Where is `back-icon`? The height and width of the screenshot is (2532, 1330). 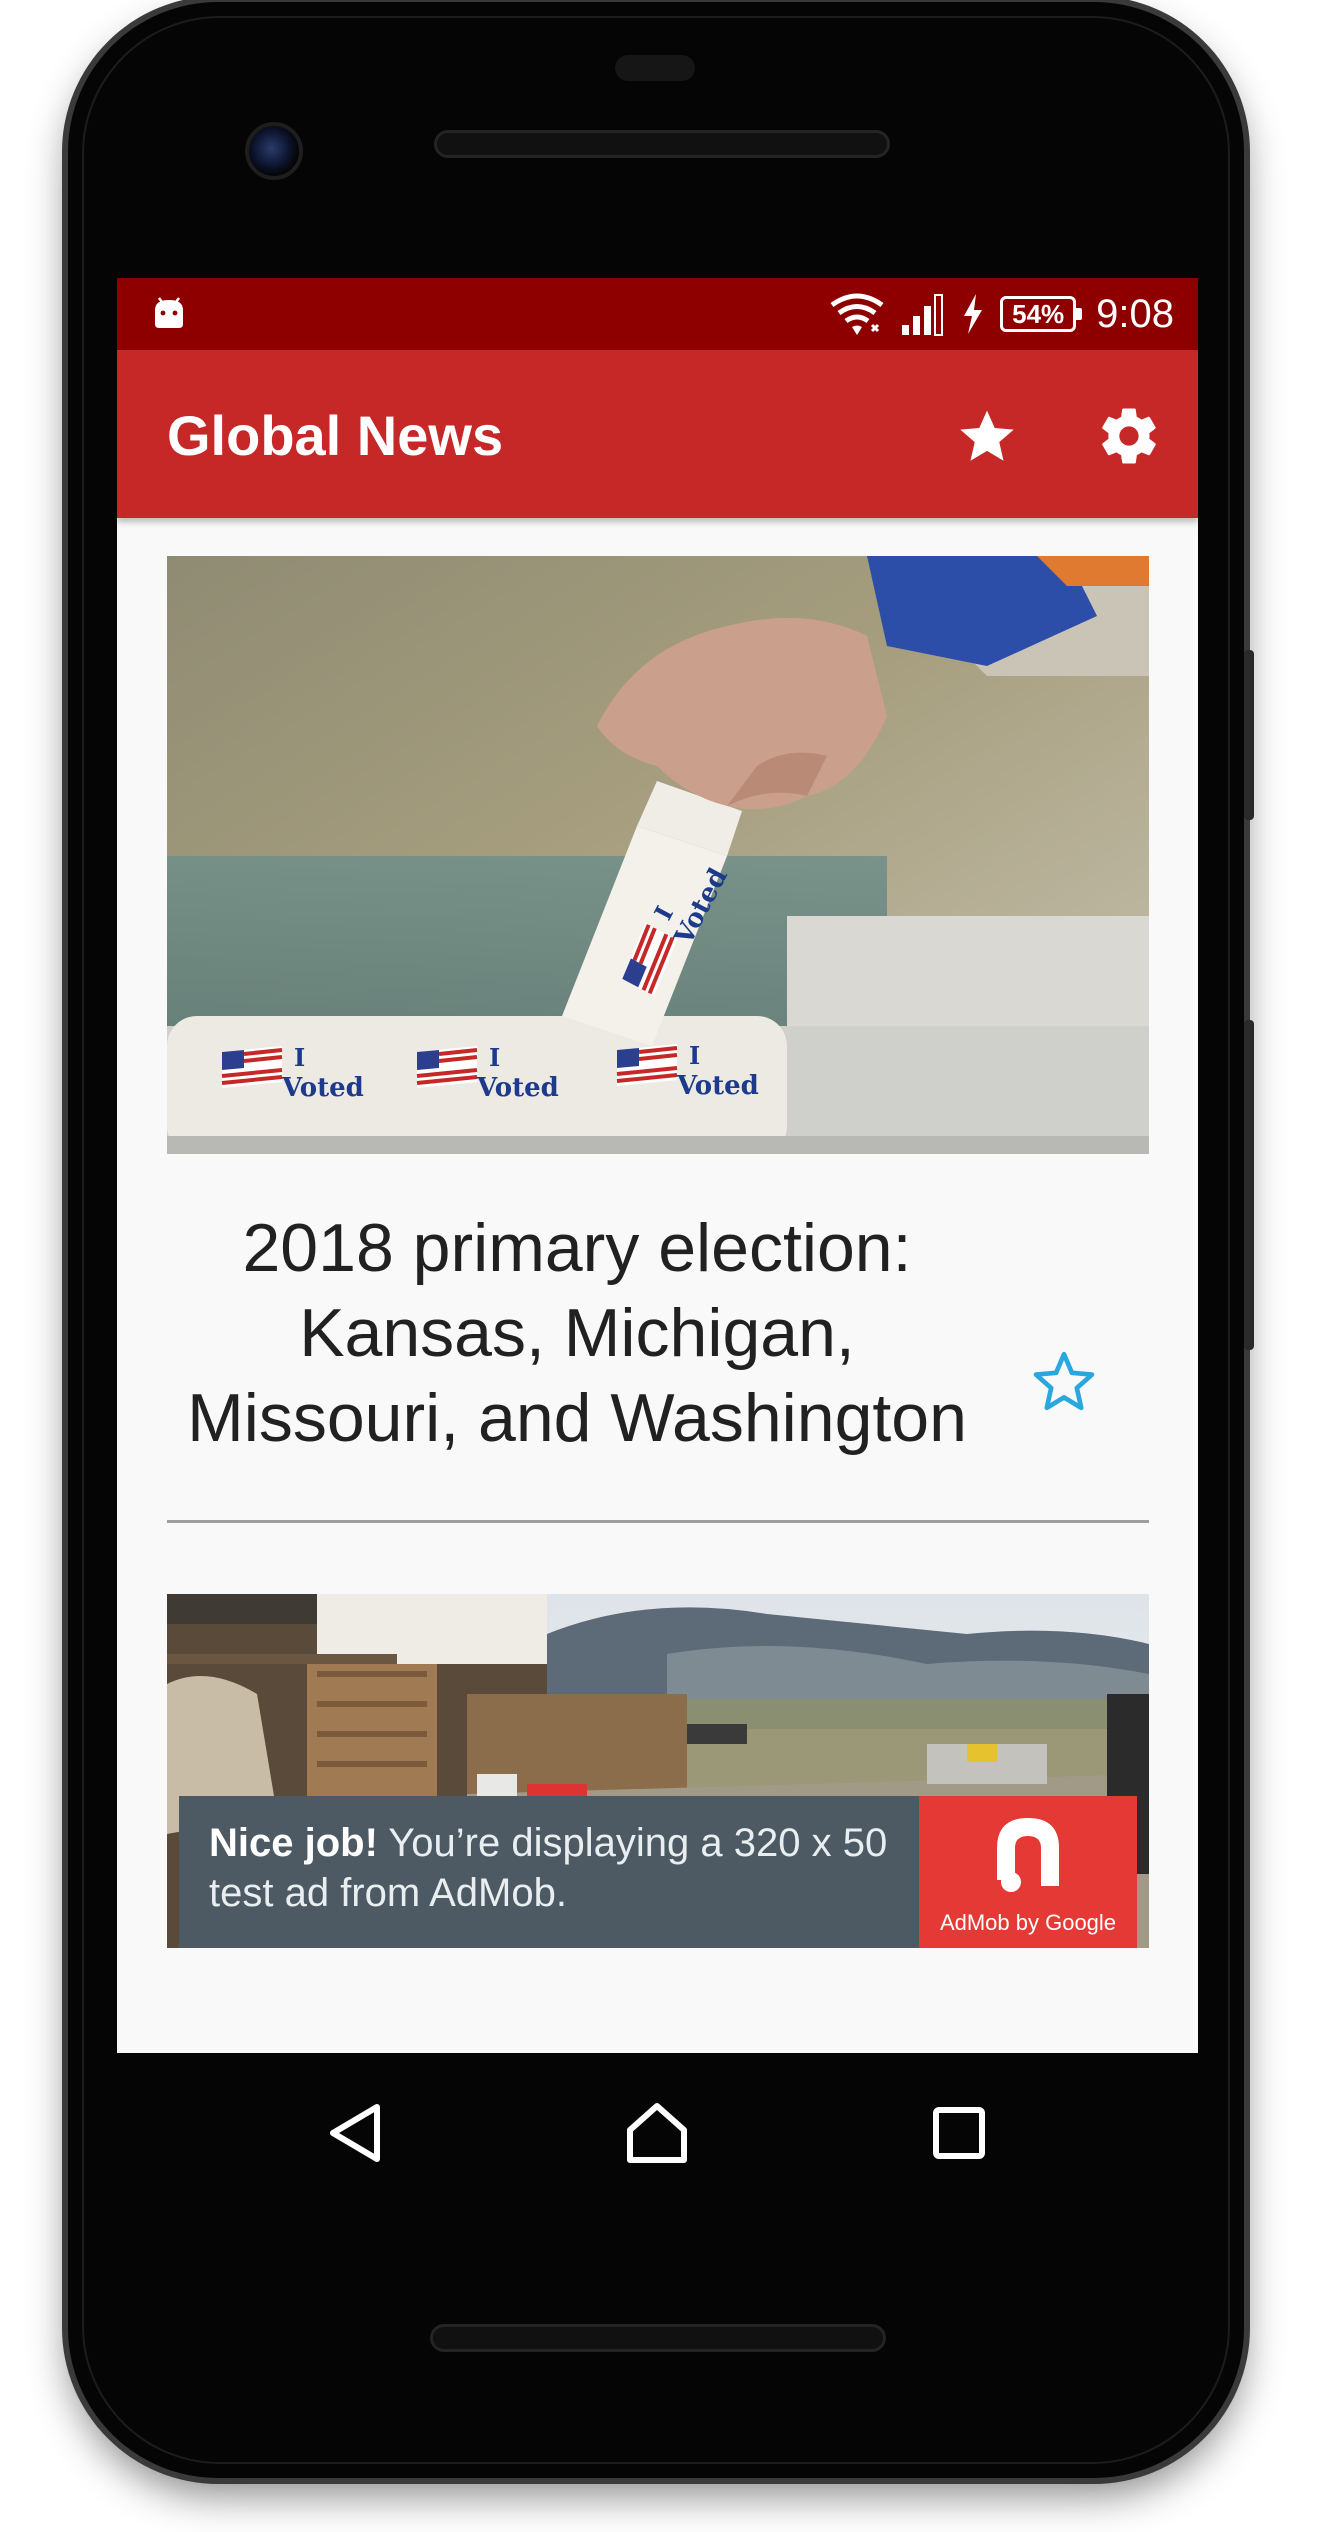 back-icon is located at coordinates (355, 2133).